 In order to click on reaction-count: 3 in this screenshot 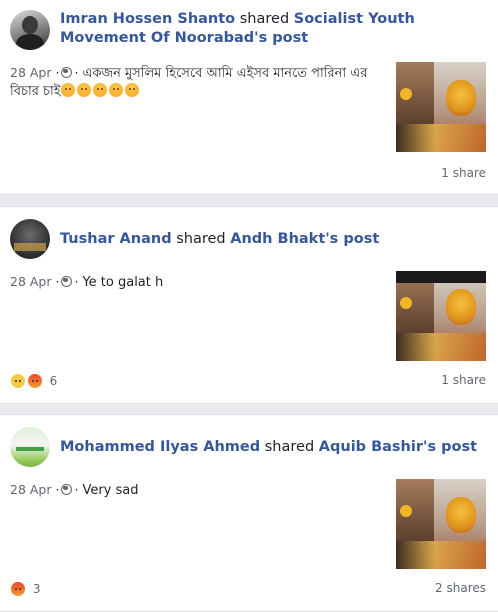, I will do `click(36, 589)`.